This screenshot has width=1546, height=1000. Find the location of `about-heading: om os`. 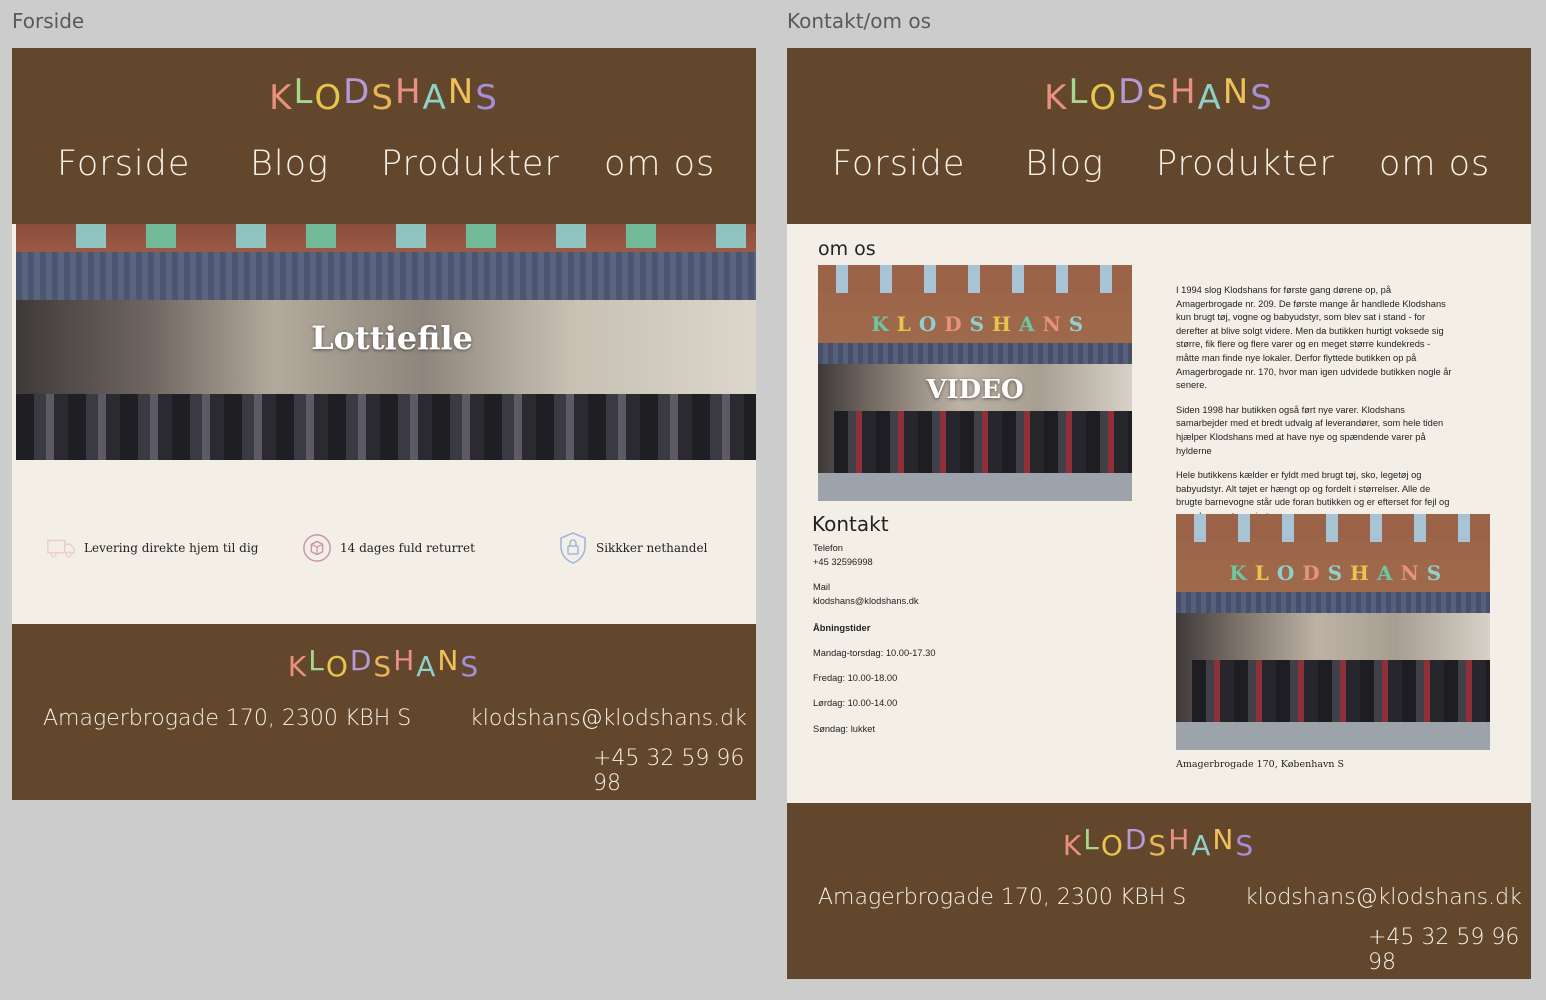

about-heading: om os is located at coordinates (847, 249).